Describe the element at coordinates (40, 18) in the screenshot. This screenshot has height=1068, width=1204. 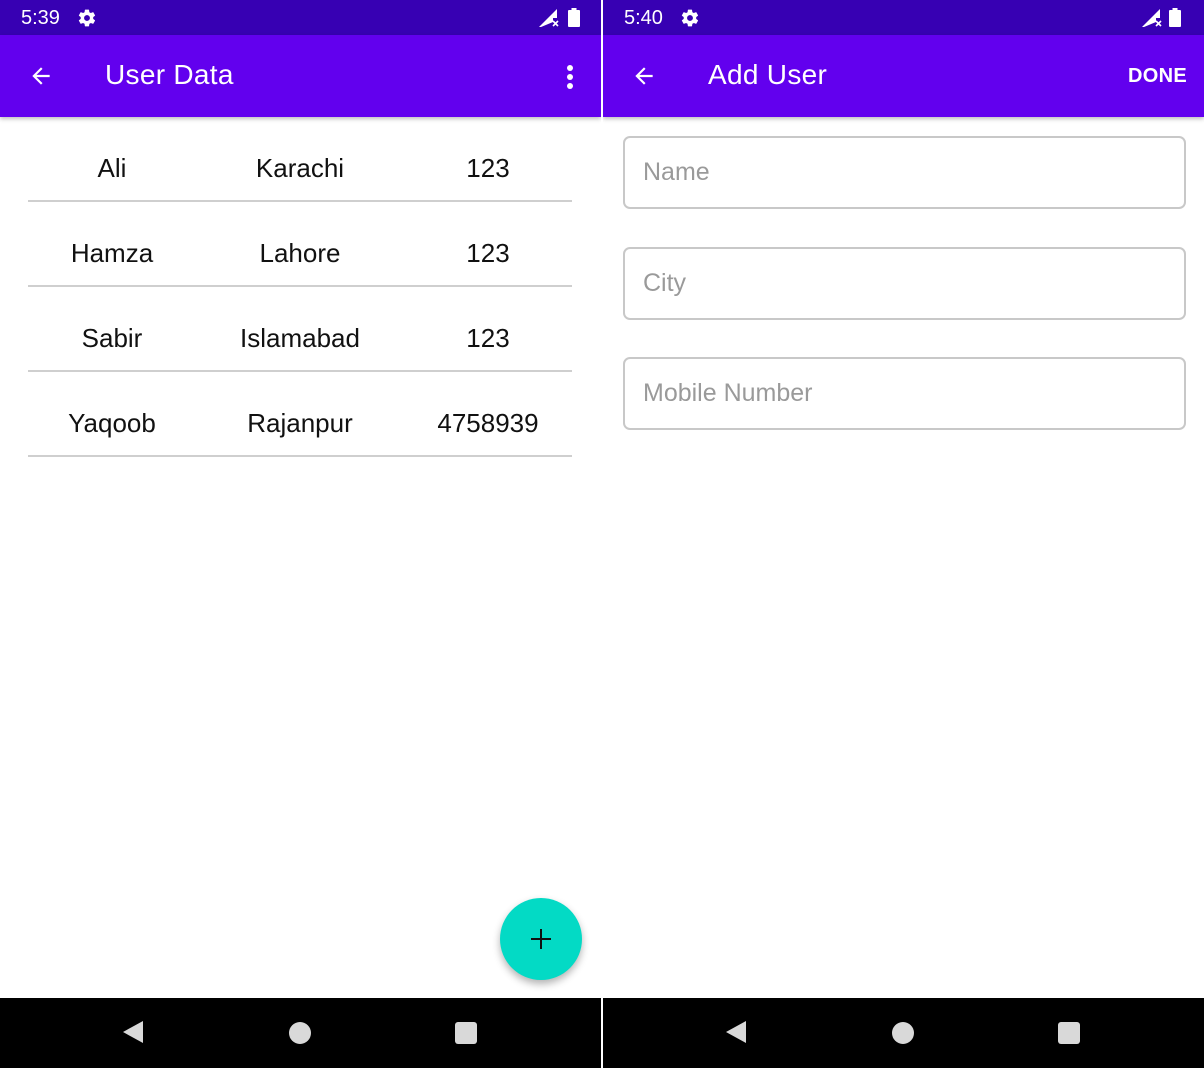
I see `status-time: 5:39` at that location.